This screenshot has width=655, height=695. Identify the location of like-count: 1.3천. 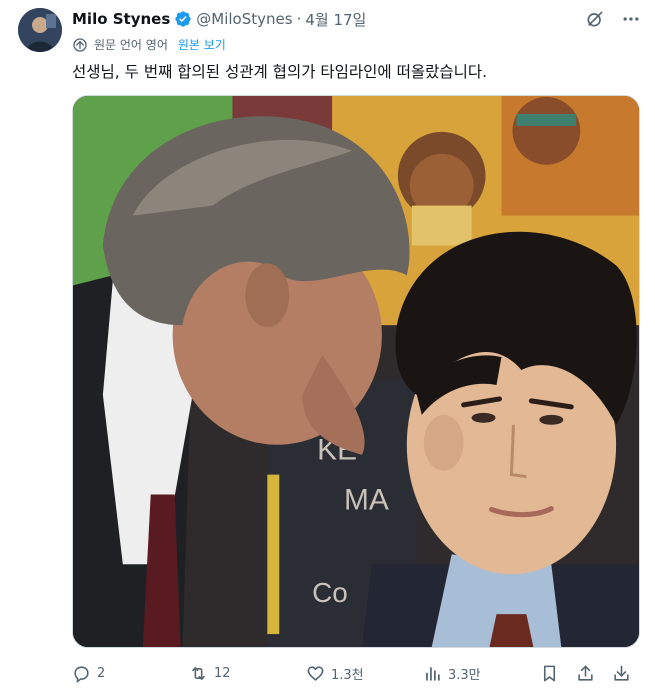
(347, 675).